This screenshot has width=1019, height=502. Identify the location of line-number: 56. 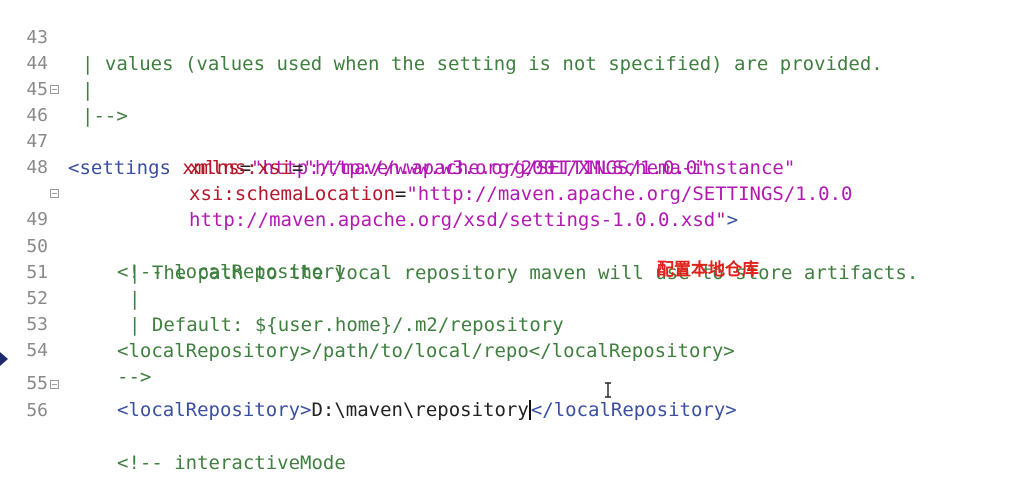
(37, 410).